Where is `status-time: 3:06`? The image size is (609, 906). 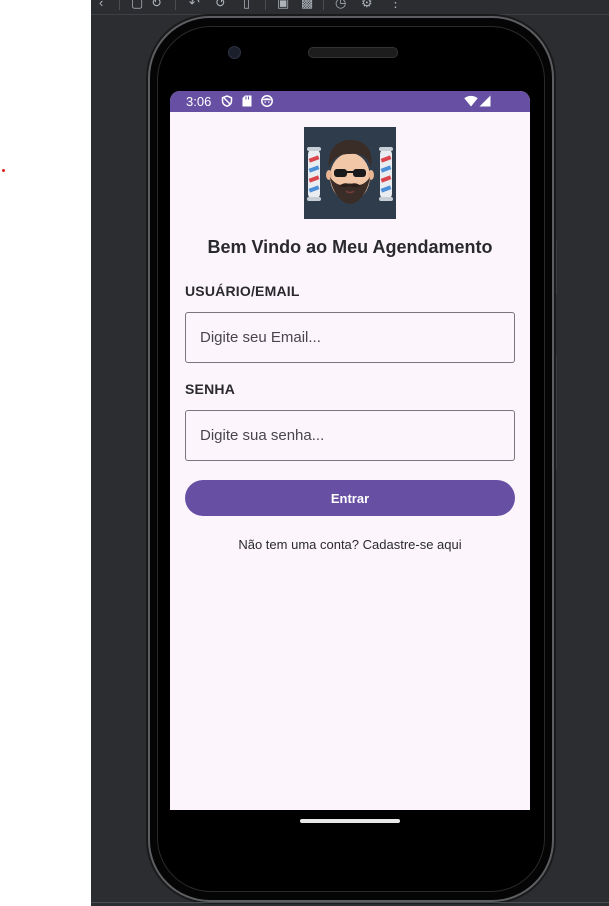 status-time: 3:06 is located at coordinates (199, 101).